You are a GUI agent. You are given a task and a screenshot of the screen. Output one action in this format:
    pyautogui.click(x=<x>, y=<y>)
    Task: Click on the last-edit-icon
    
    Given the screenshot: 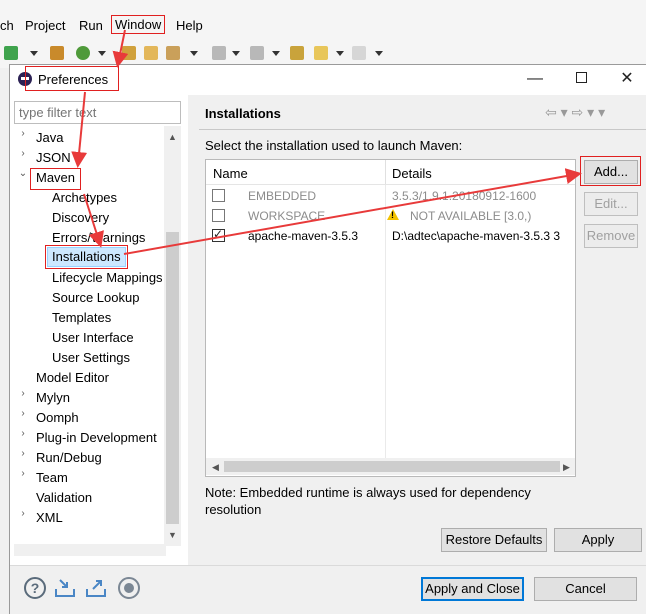 What is the action you would take?
    pyautogui.click(x=297, y=53)
    